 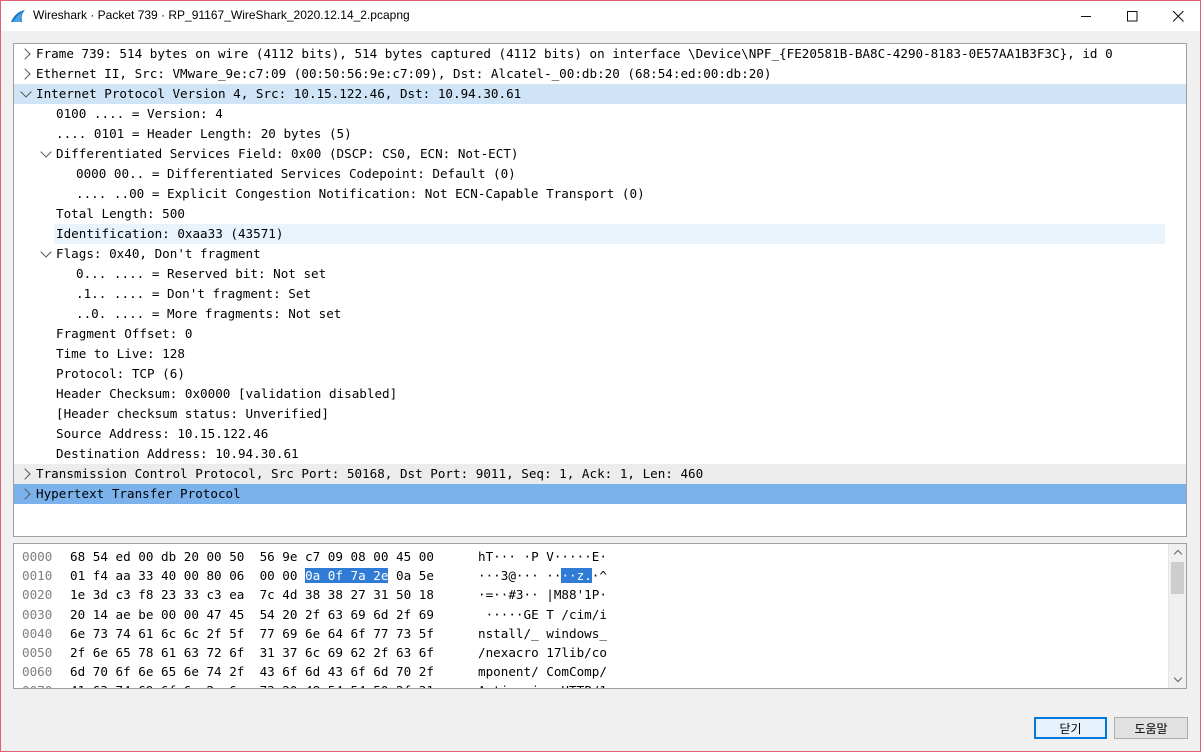 I want to click on ascii-group-a: ·=··#3··, so click(x=508, y=595).